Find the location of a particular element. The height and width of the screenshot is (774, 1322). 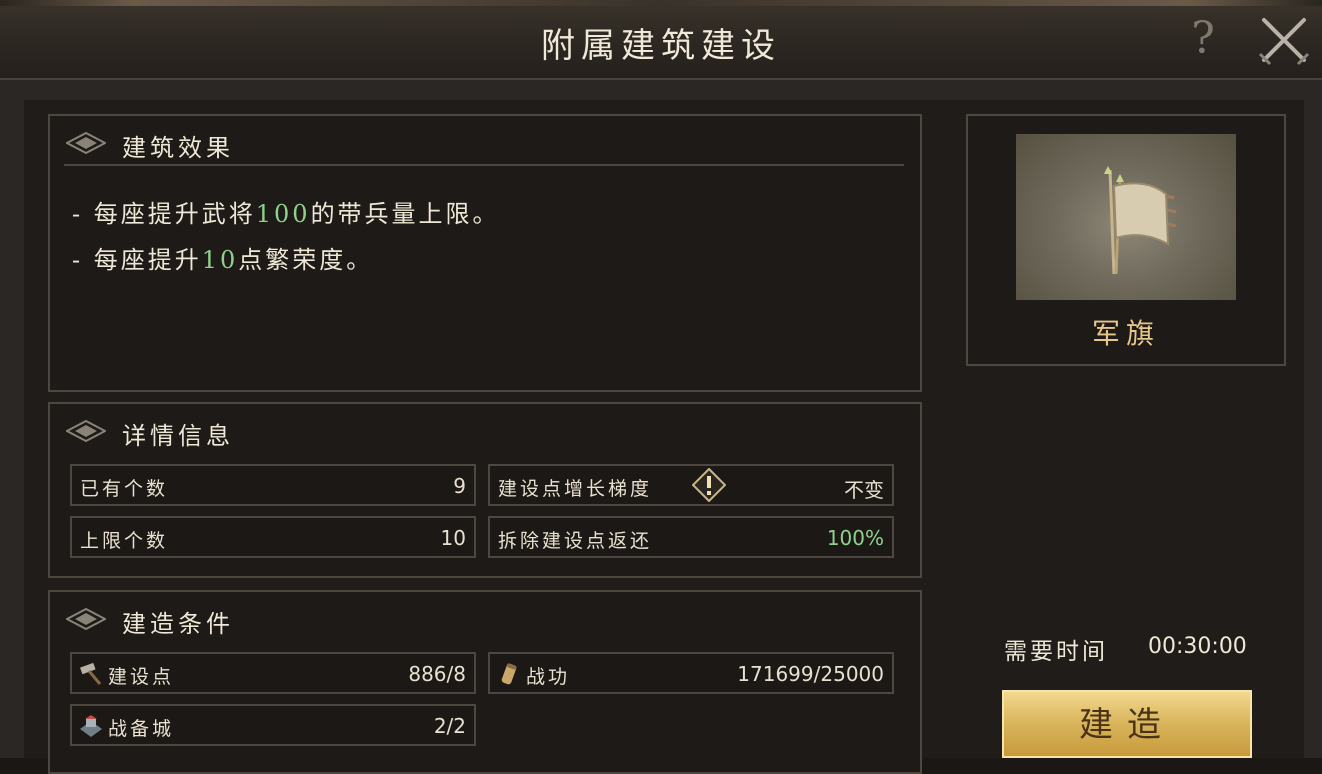

city-row: 战备城 2/2 is located at coordinates (273, 725).